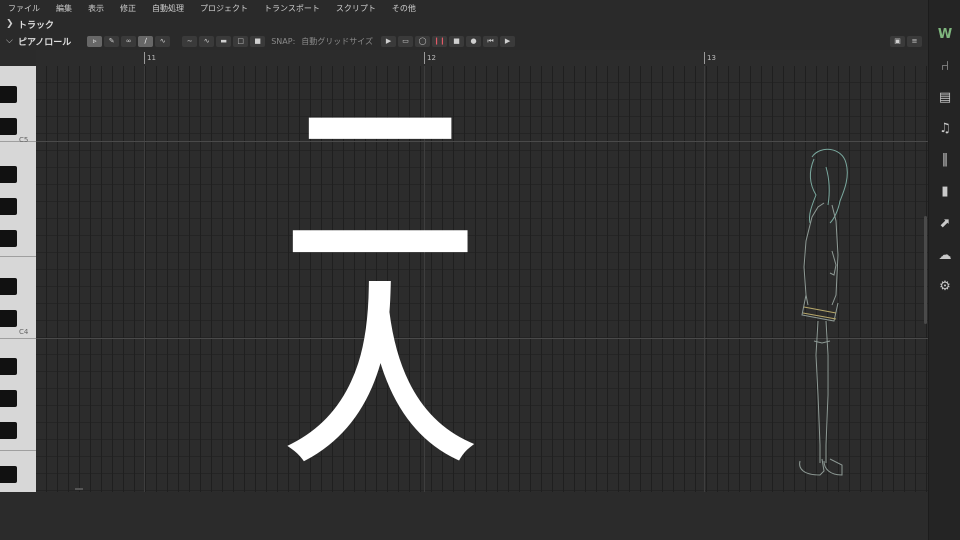 The height and width of the screenshot is (540, 960). I want to click on follow-playhead-icon: ▶, so click(389, 41).